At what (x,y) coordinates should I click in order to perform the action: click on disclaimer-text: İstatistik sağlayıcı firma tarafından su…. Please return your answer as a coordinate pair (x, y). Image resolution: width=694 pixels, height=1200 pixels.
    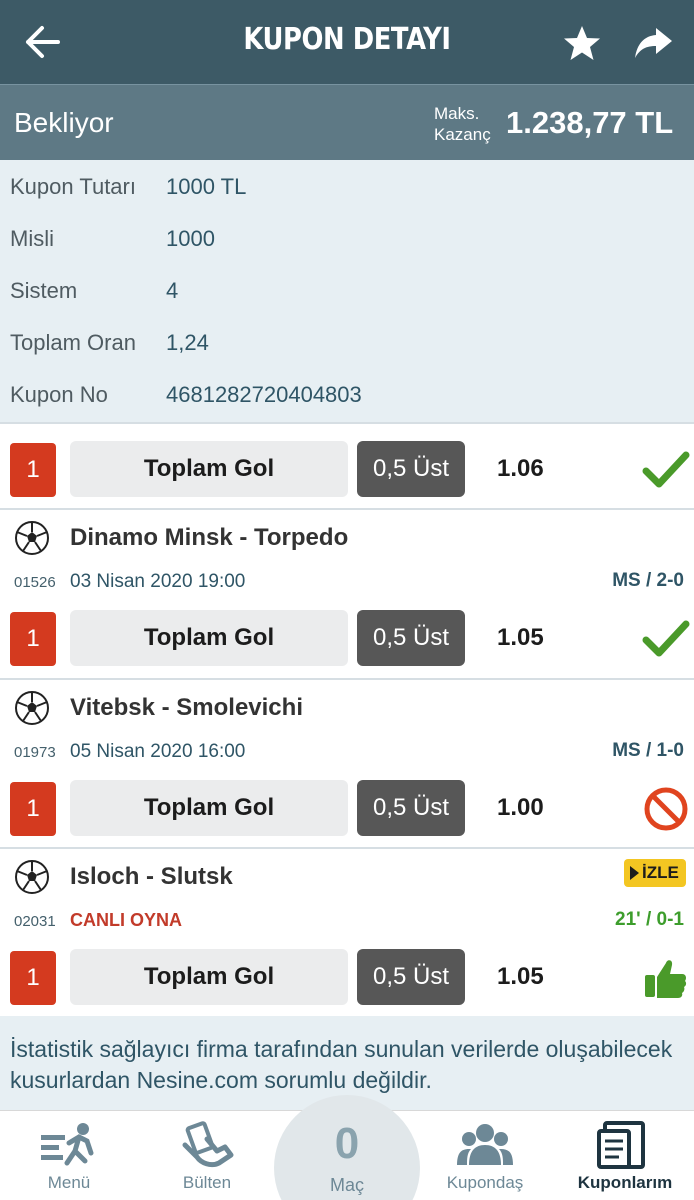
    Looking at the image, I should click on (341, 1064).